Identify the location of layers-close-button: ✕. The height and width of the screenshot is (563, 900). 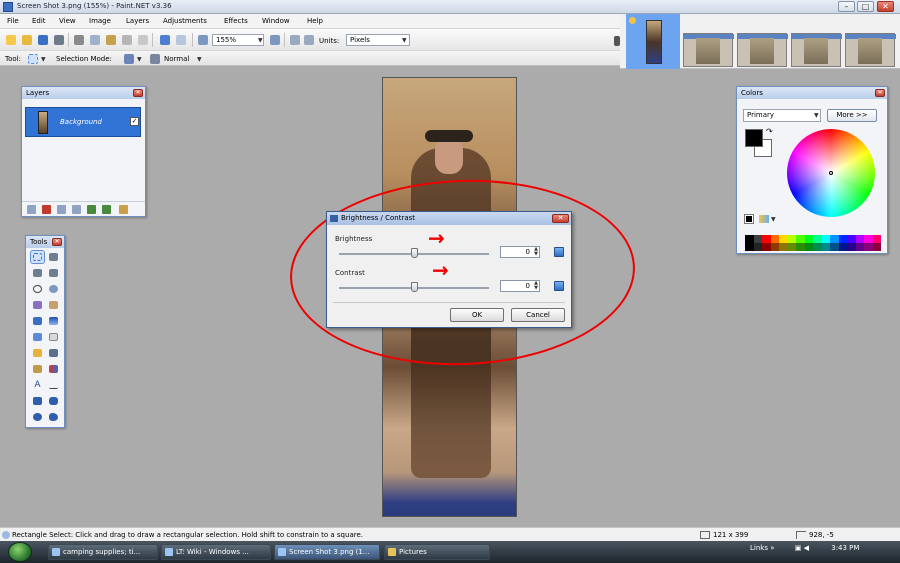
(138, 93).